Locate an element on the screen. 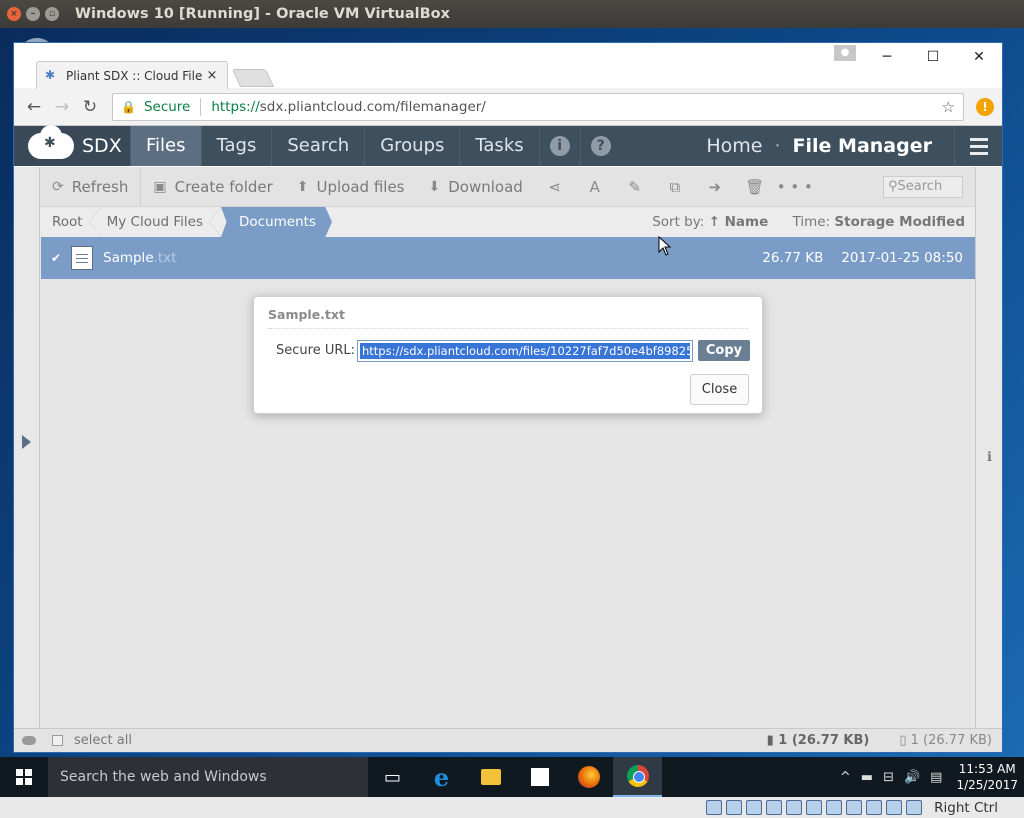  file-search-input: ⚲ Search is located at coordinates (923, 186).